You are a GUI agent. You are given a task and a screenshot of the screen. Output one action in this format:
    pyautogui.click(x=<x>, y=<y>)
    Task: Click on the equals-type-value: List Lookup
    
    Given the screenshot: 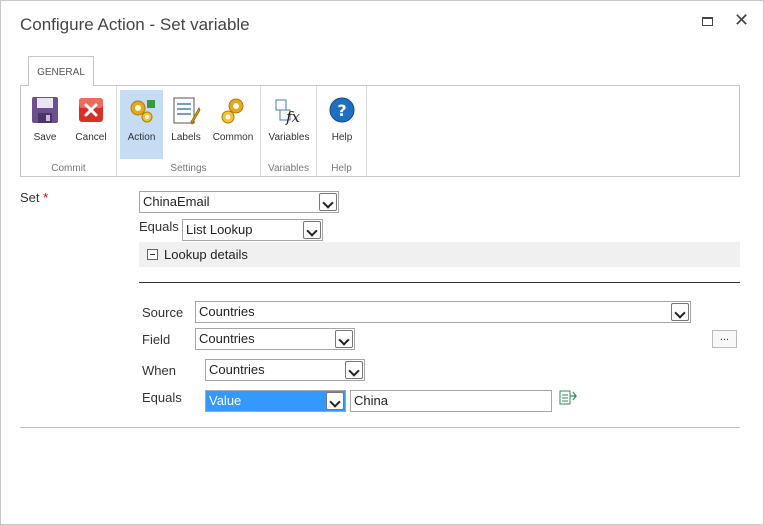 What is the action you would take?
    pyautogui.click(x=219, y=229)
    